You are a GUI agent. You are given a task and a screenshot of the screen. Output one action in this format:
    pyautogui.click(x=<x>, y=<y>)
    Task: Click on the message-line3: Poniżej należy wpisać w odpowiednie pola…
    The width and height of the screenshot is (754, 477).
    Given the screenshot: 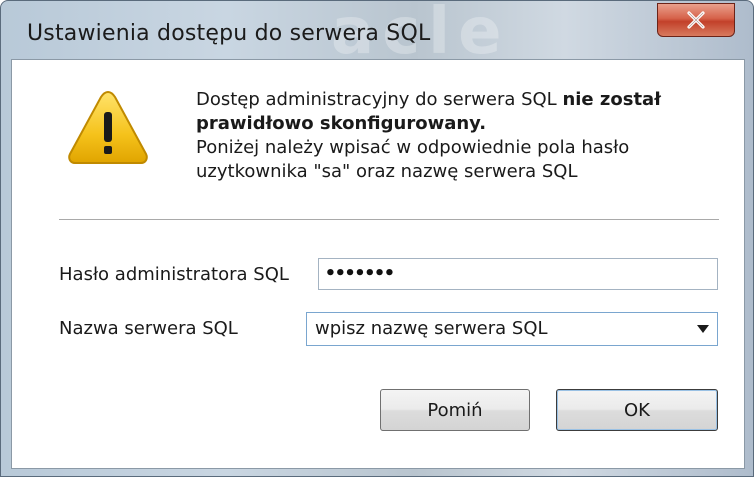 What is the action you would take?
    pyautogui.click(x=413, y=147)
    